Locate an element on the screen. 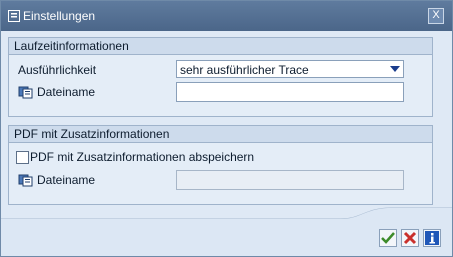  cancel-icon is located at coordinates (410, 238).